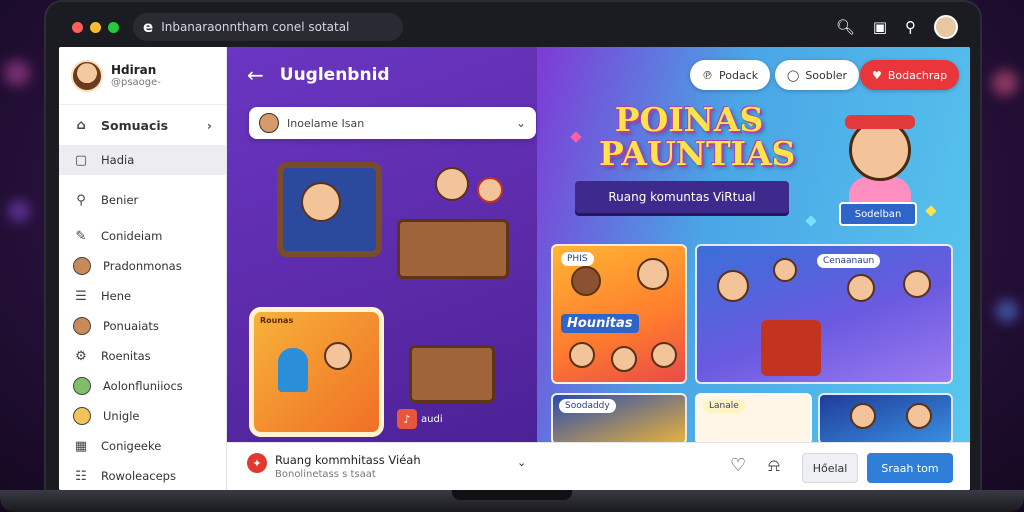  I want to click on hero-subtitle: Ruang komuntas ViRtual, so click(682, 197).